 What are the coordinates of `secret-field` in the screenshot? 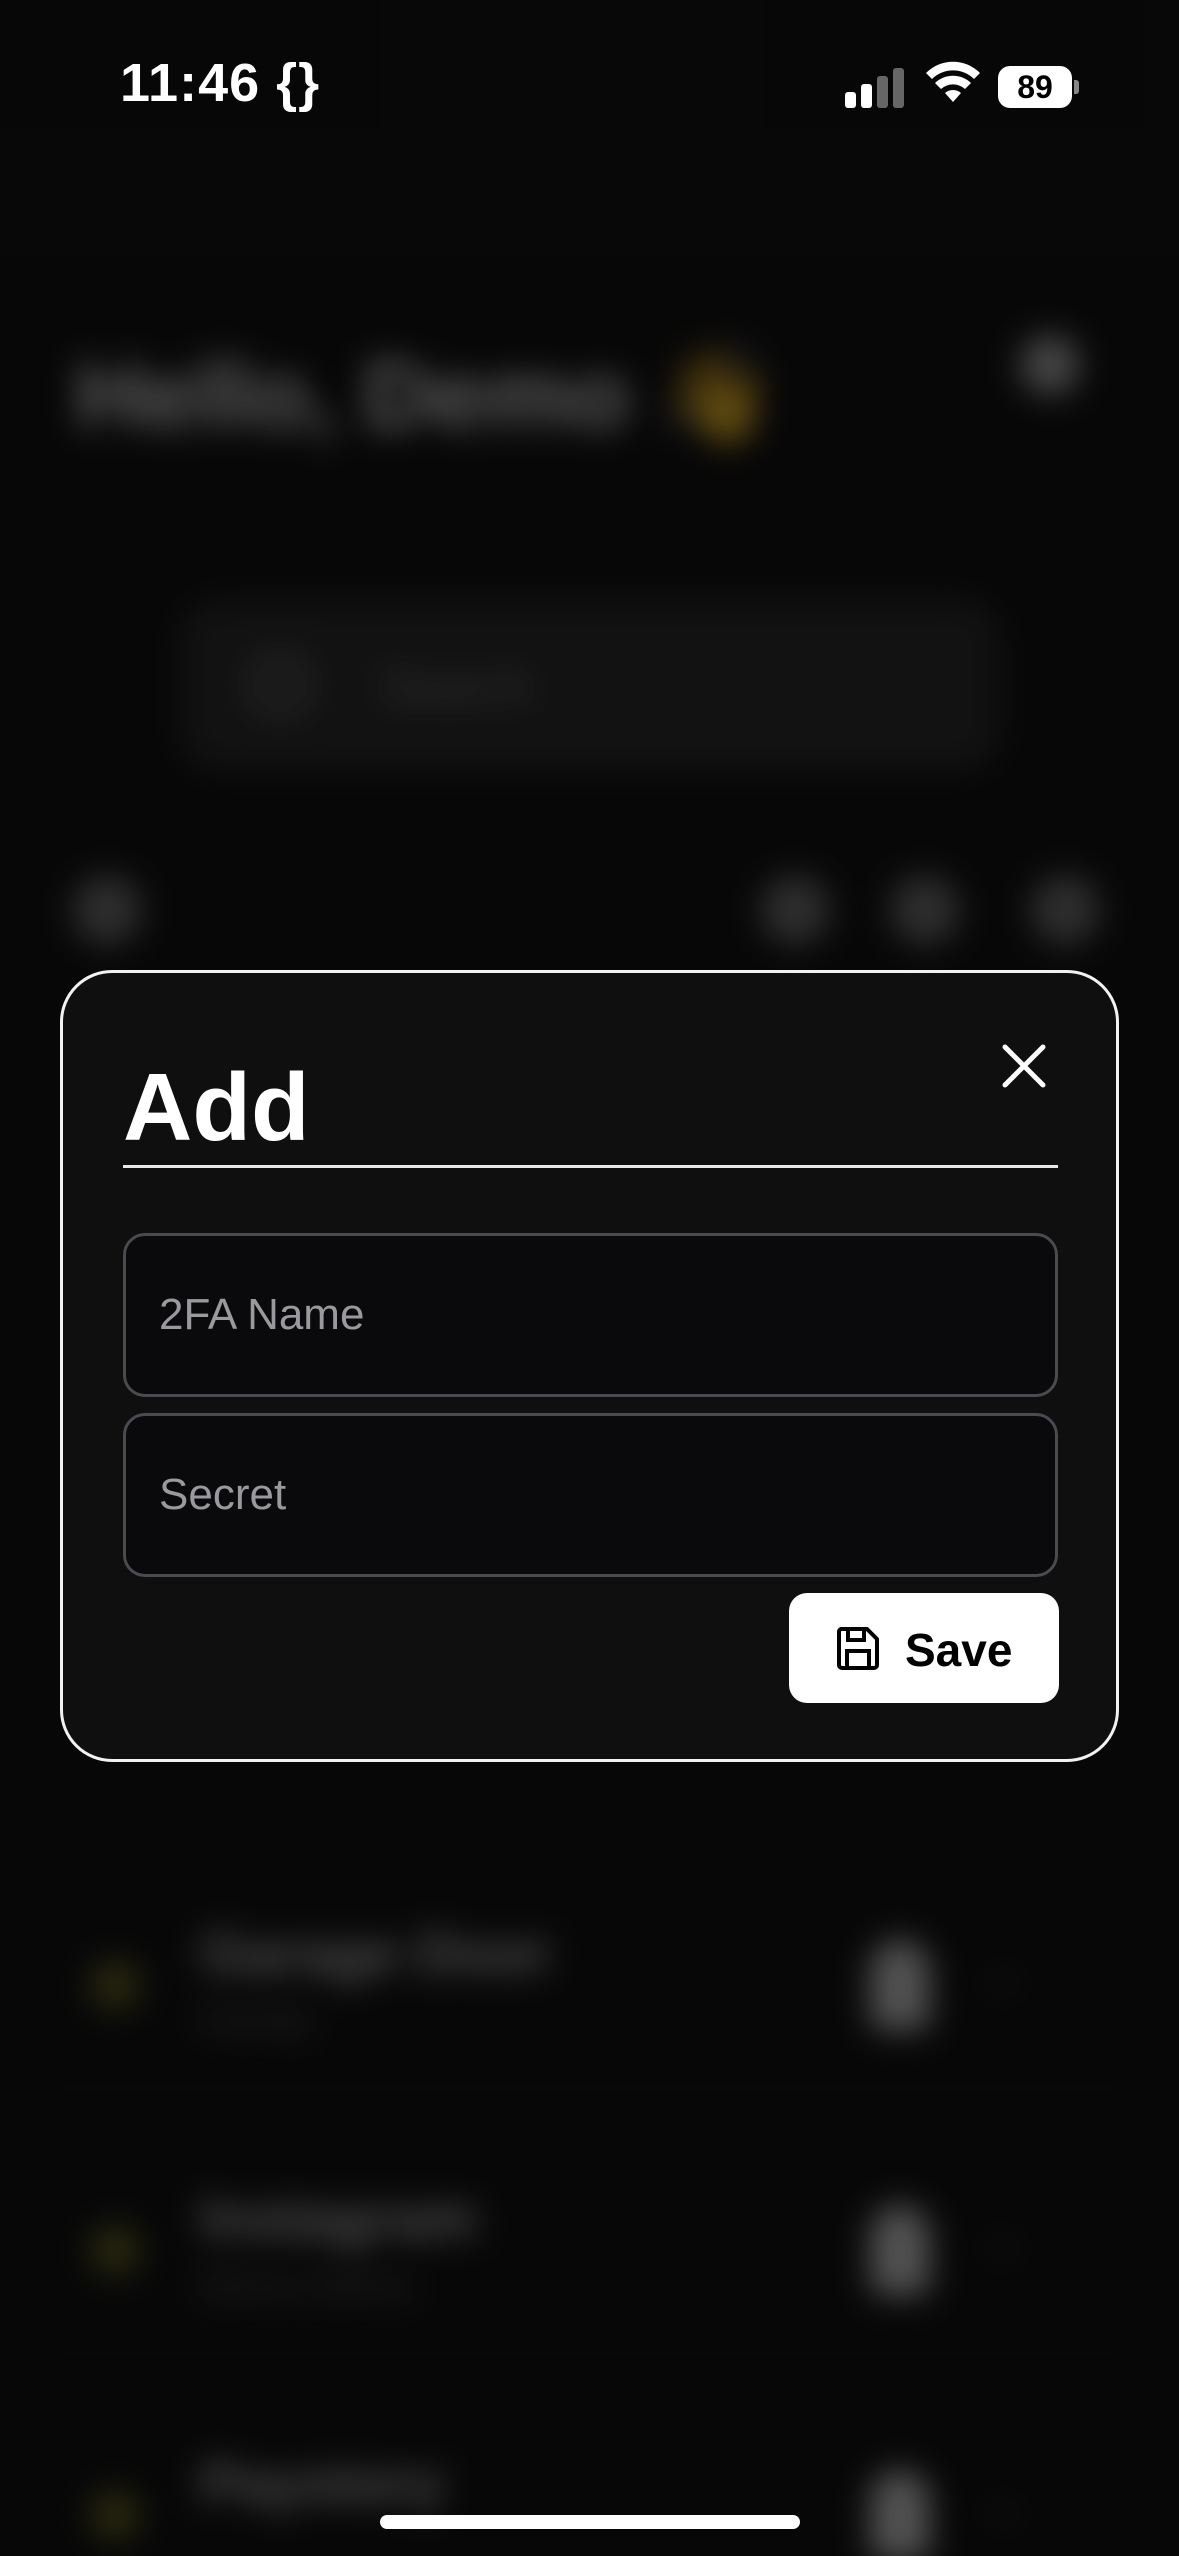 It's located at (590, 1495).